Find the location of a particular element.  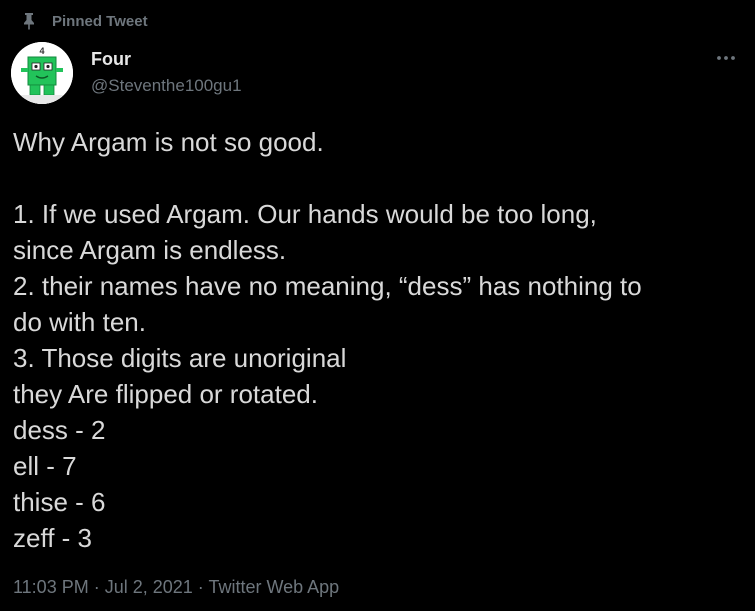

tweet-line: 3. Those digits are unoriginal is located at coordinates (180, 358).